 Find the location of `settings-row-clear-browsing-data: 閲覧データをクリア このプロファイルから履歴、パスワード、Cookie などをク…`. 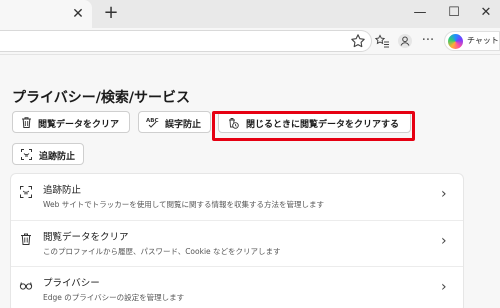

settings-row-clear-browsing-data: 閲覧データをクリア このプロファイルから履歴、パスワード、Cookie などをク… is located at coordinates (237, 242).